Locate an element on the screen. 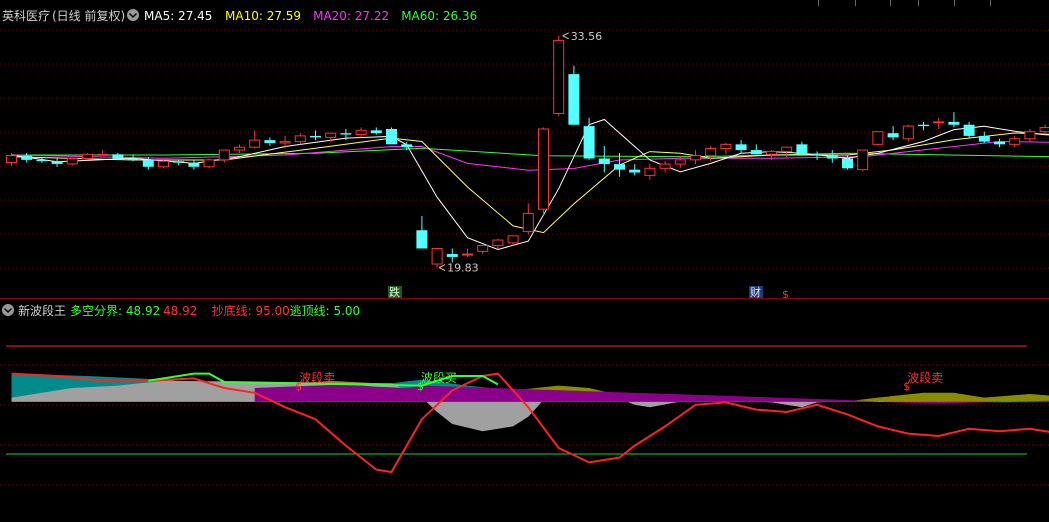  indicator-legend: 多空分界: 48.92: 48.92 抄底线: 95.00 逃顶线: 5.00 is located at coordinates (215, 310).